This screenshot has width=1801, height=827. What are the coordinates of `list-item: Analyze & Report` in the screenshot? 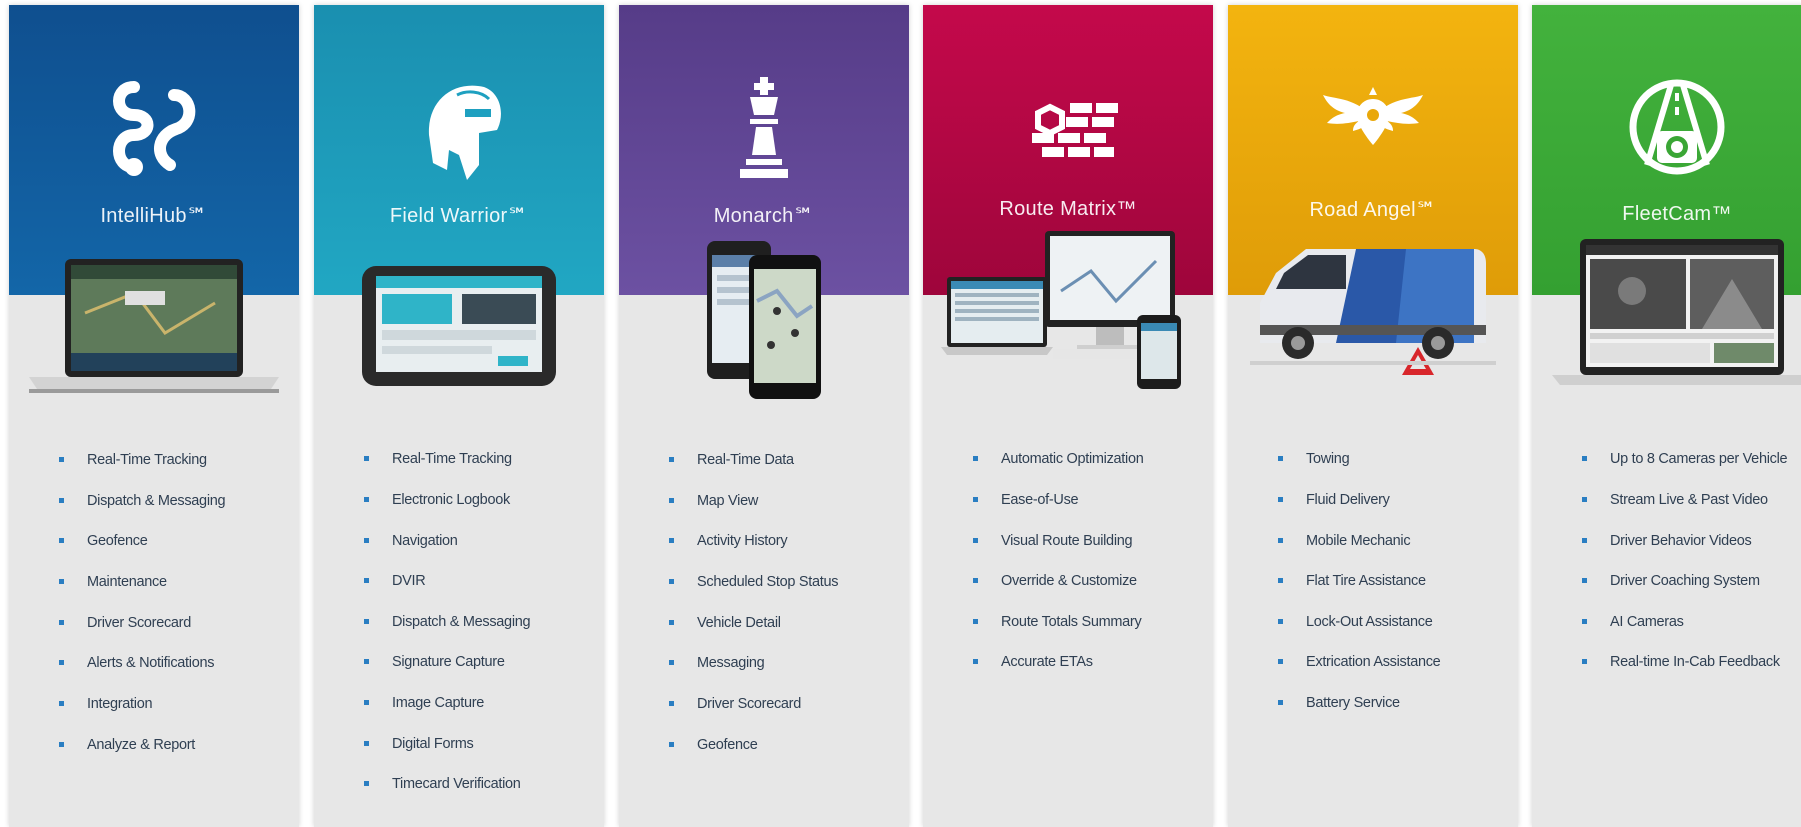 It's located at (127, 745).